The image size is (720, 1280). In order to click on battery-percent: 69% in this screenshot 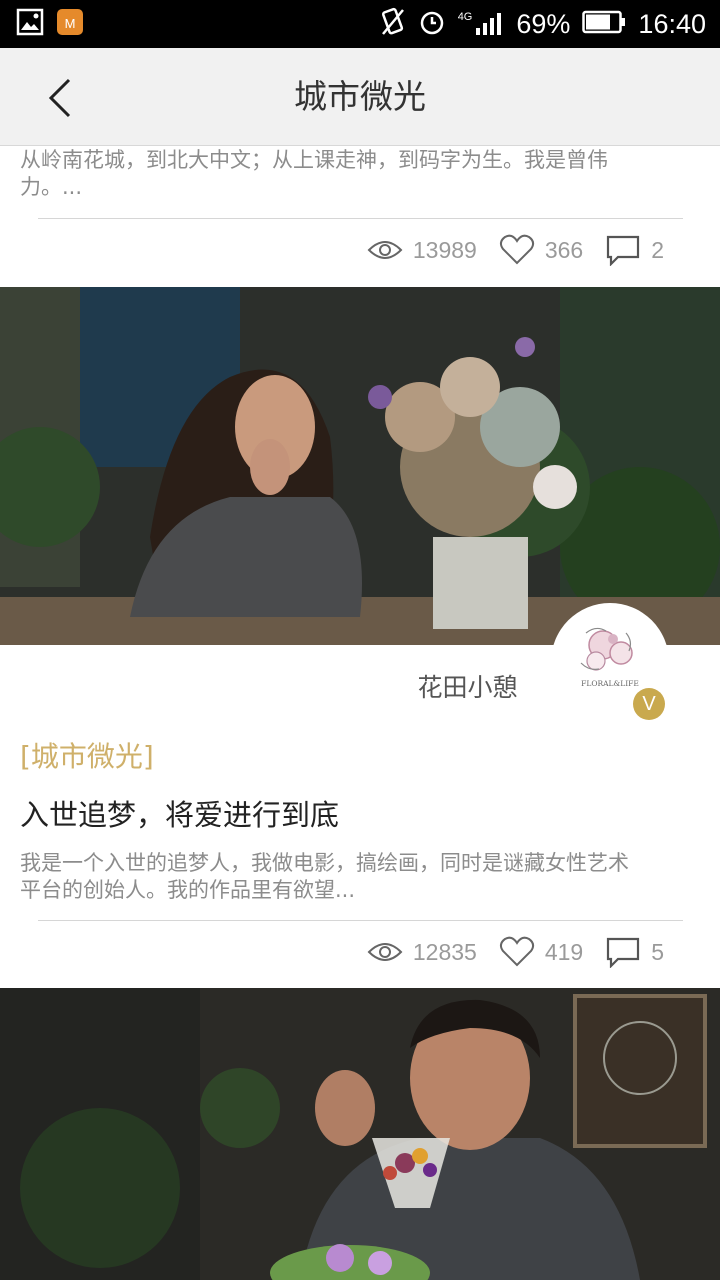, I will do `click(543, 23)`.